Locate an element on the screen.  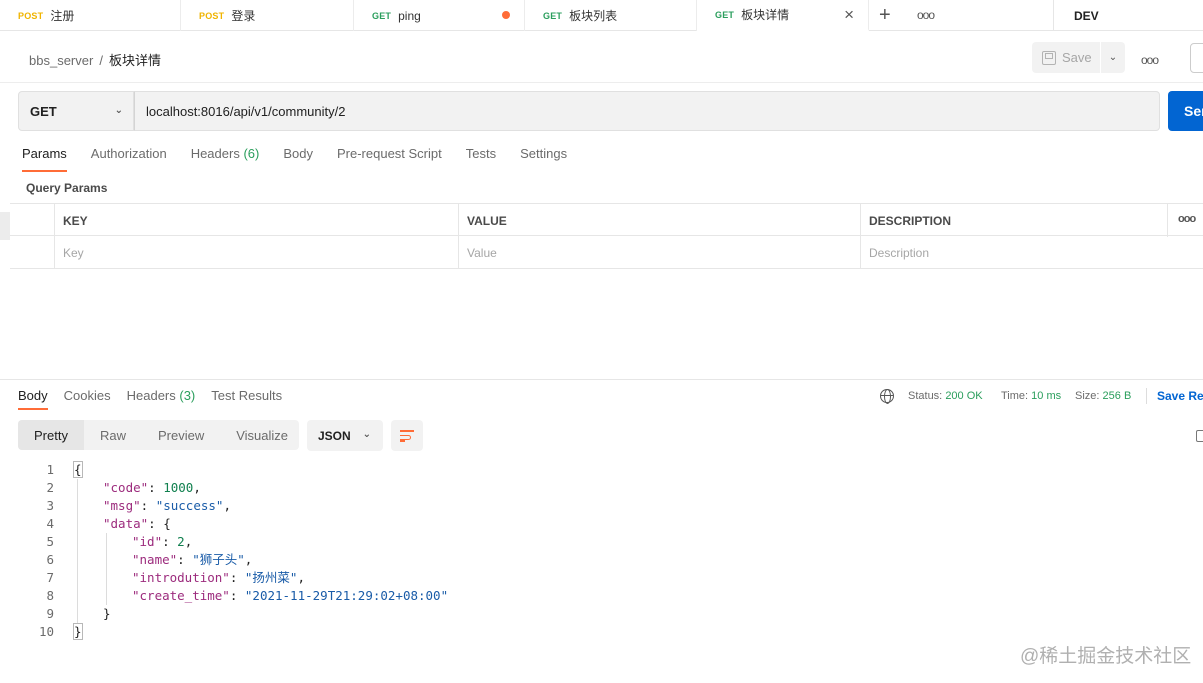
json-punctuation: } is located at coordinates (78, 631).